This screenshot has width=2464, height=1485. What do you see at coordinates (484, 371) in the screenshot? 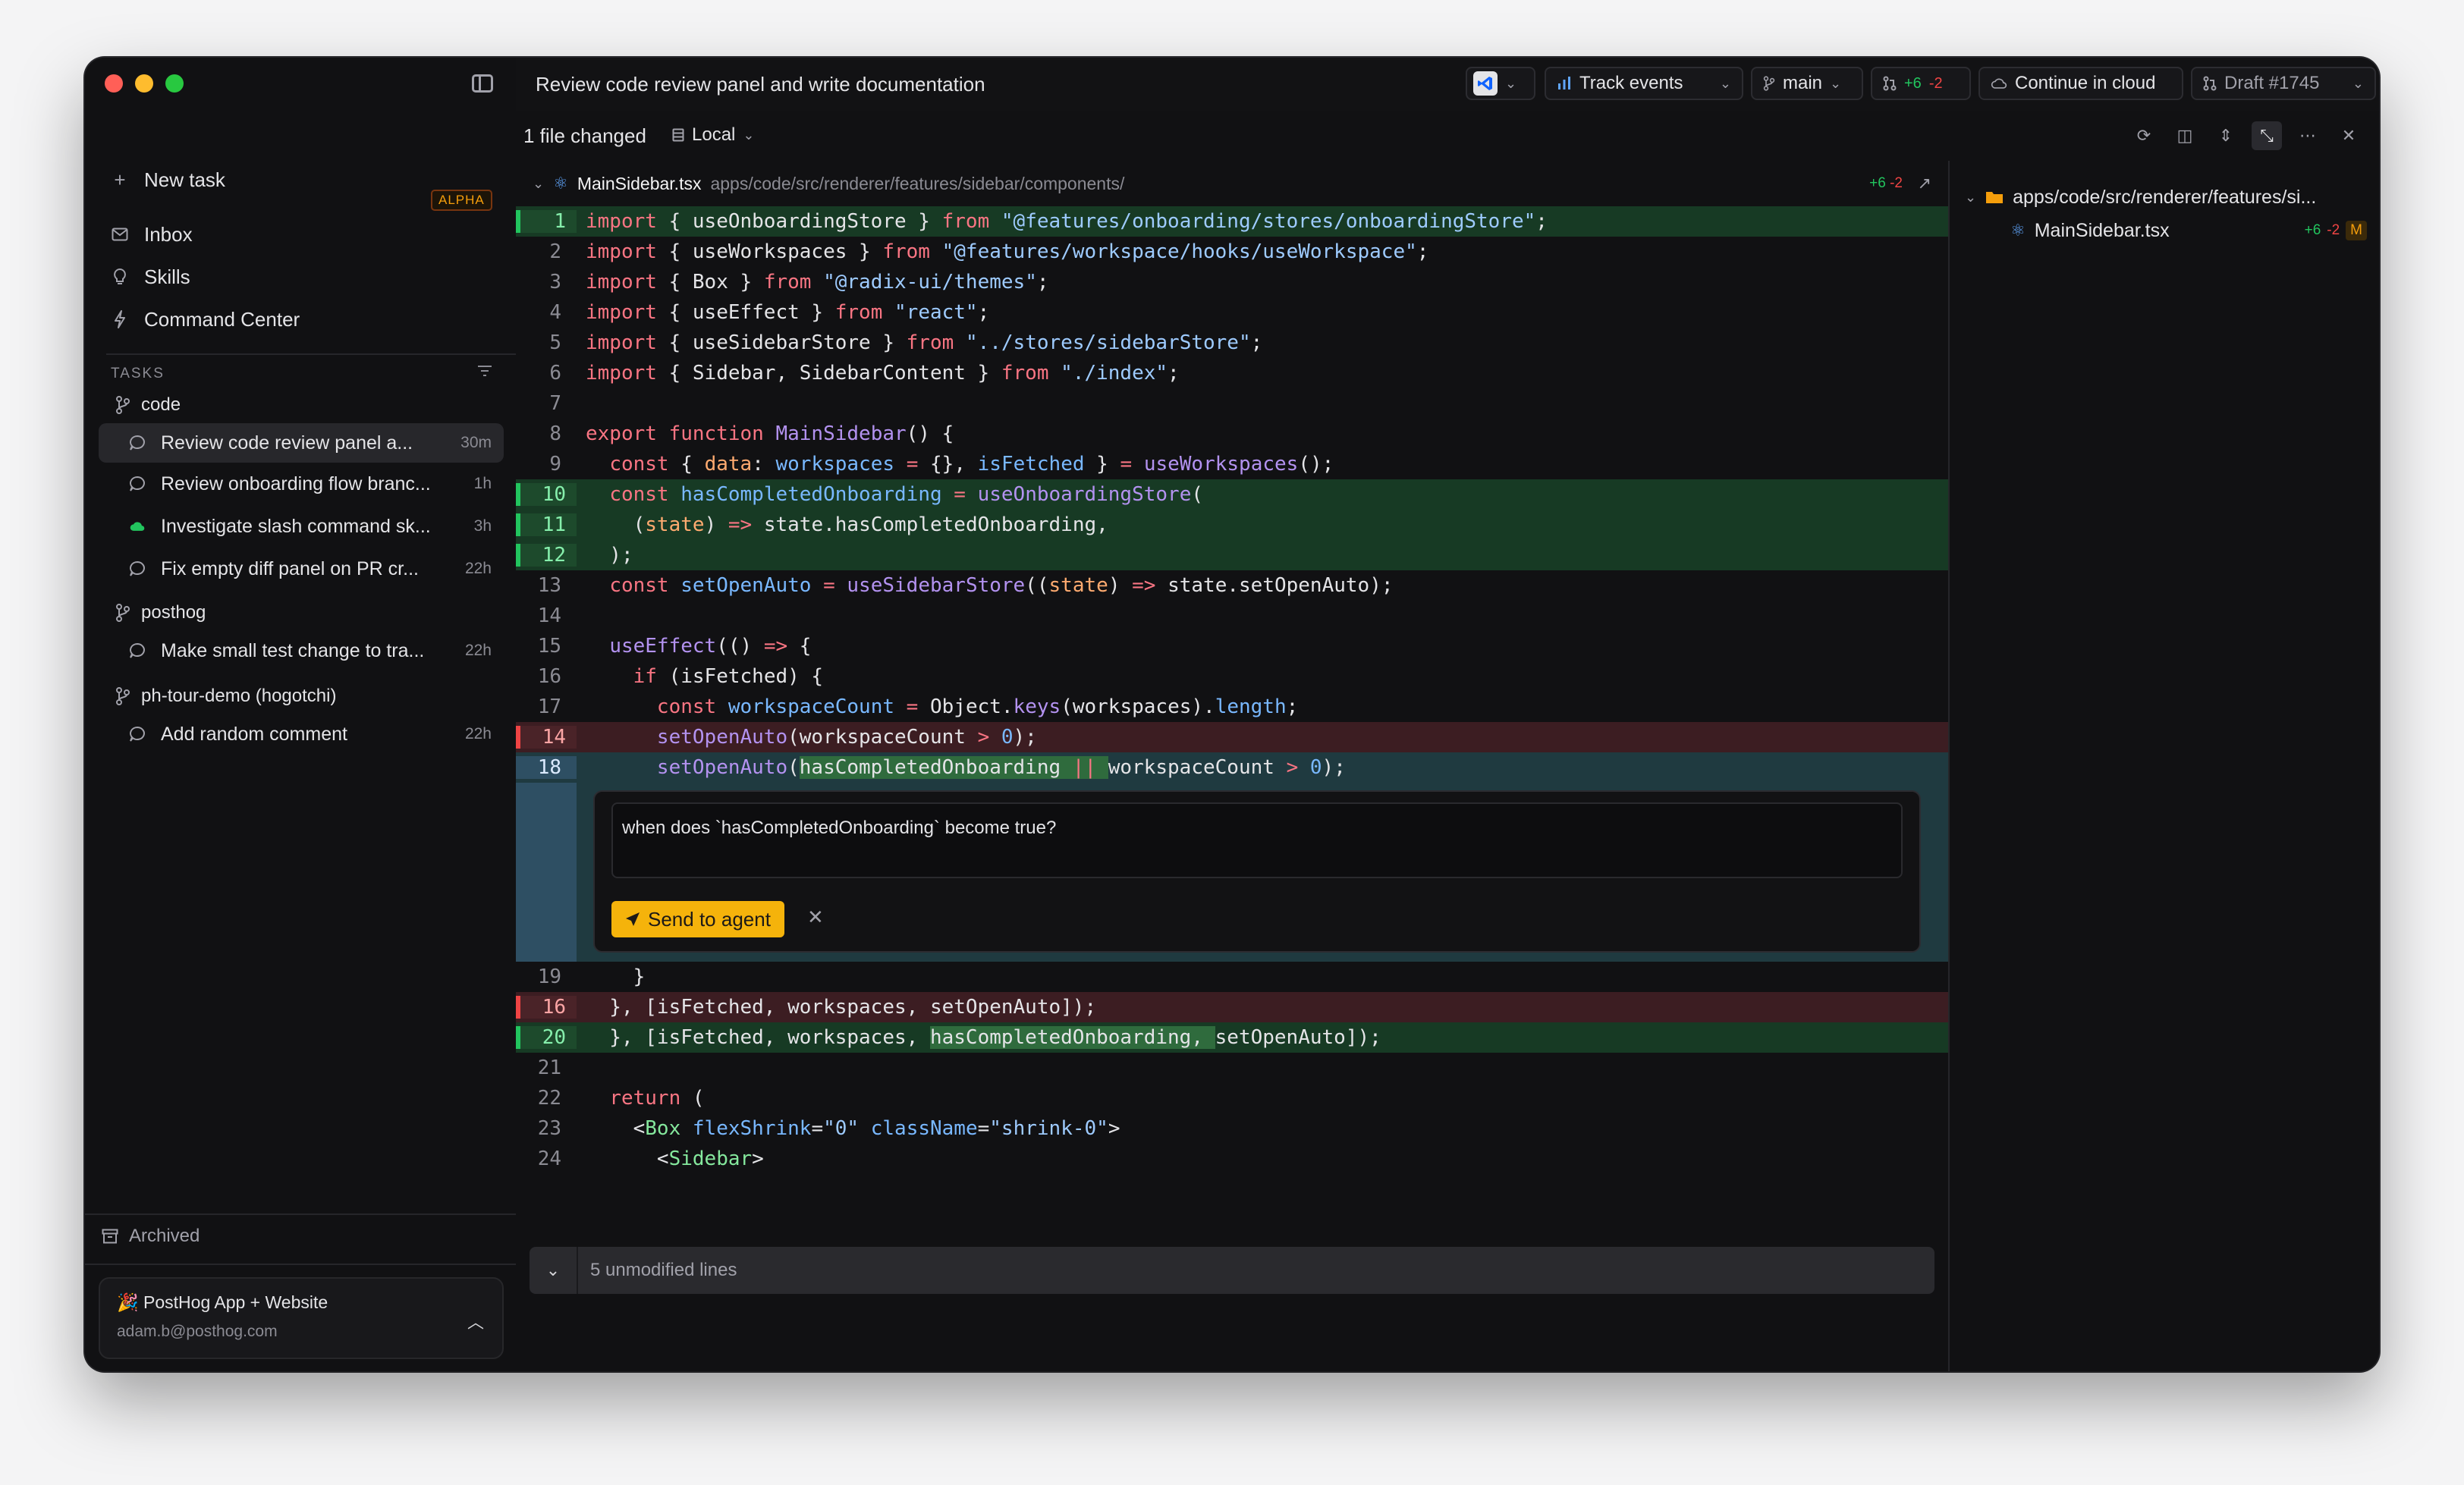
I see `filter-icon` at bounding box center [484, 371].